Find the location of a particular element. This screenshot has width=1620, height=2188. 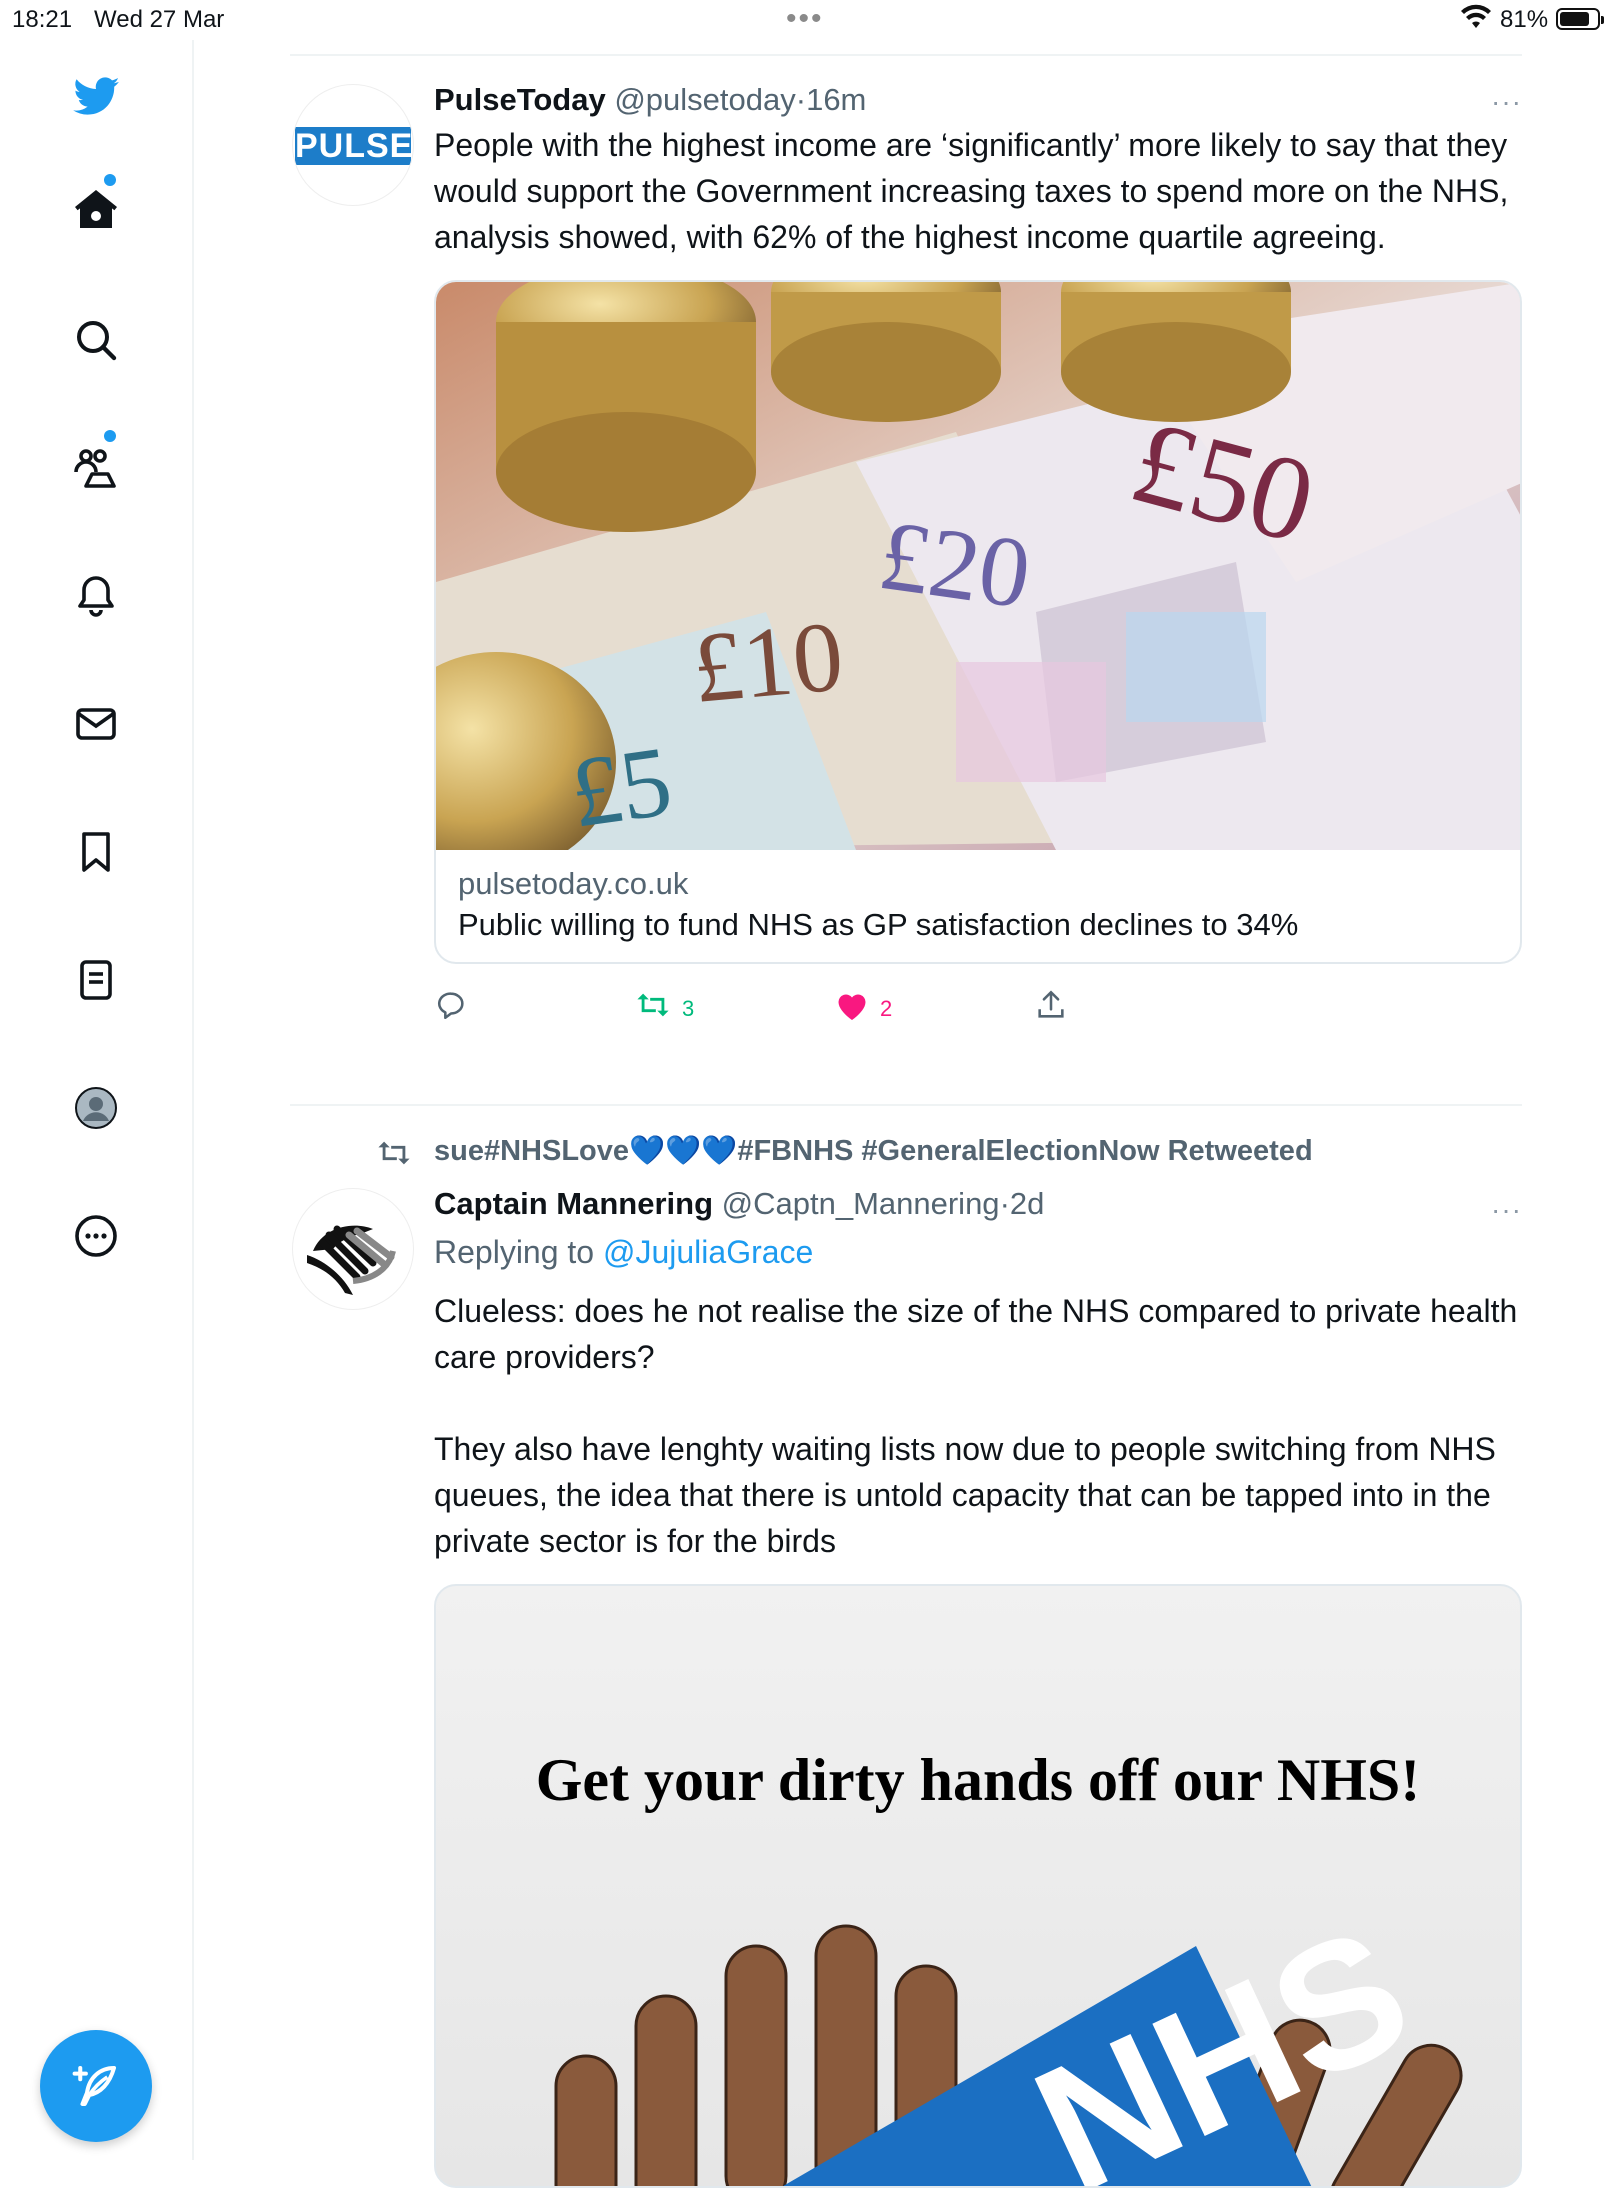

tweet-time: 2d is located at coordinates (1027, 1203).